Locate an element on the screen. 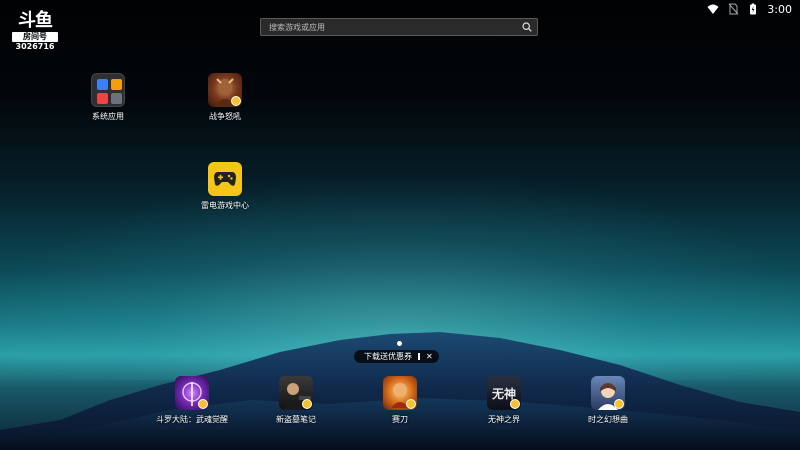 The width and height of the screenshot is (800, 450). douyu-logo: 斗鱼 房间号 3026716 is located at coordinates (35, 32).